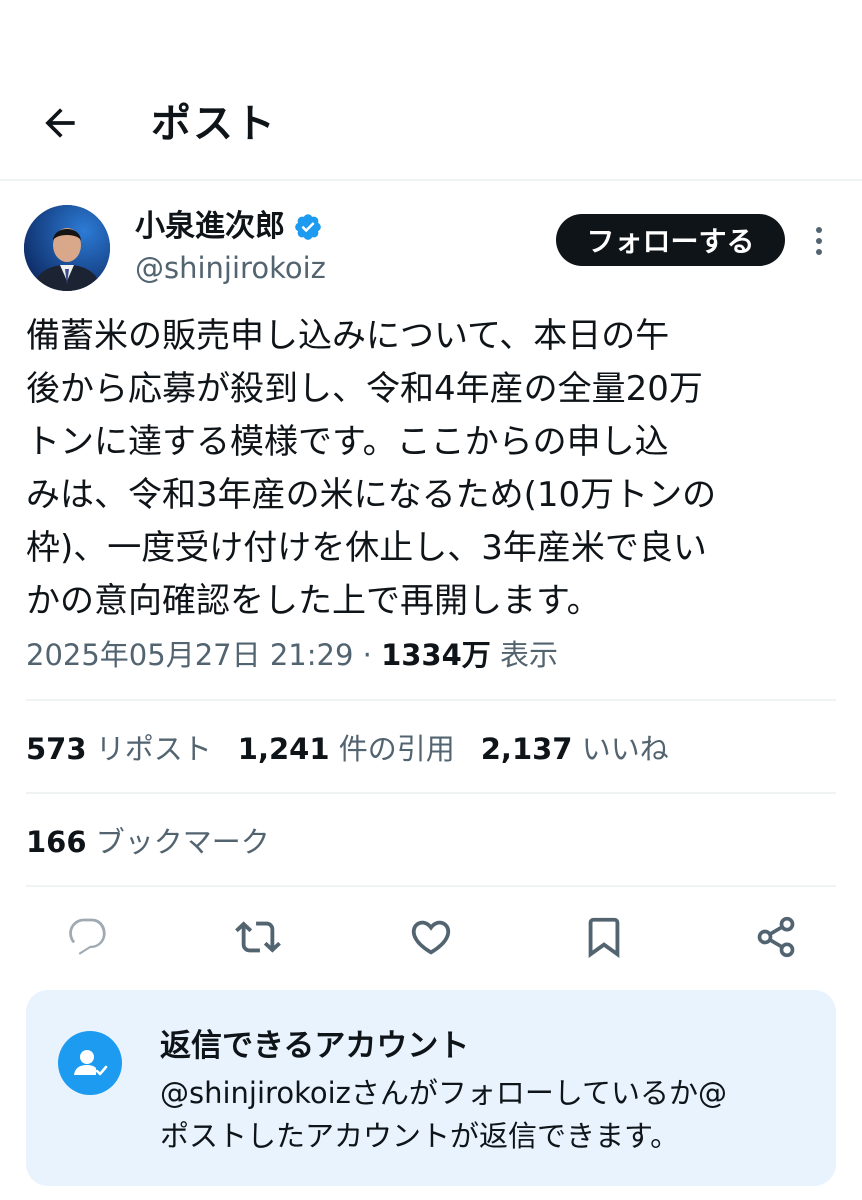 The image size is (862, 1200). I want to click on like-button, so click(431, 937).